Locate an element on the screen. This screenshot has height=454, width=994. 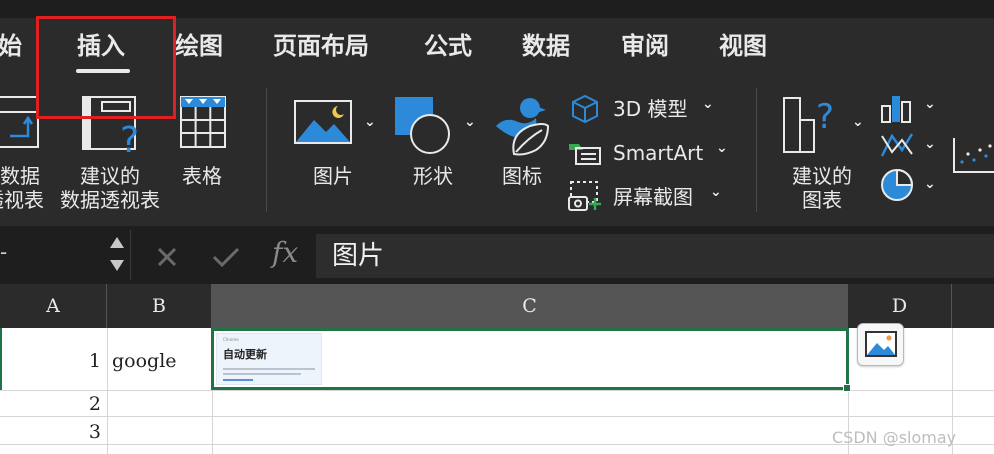
screenshot-chevron-icon: ⌄ is located at coordinates (716, 192).